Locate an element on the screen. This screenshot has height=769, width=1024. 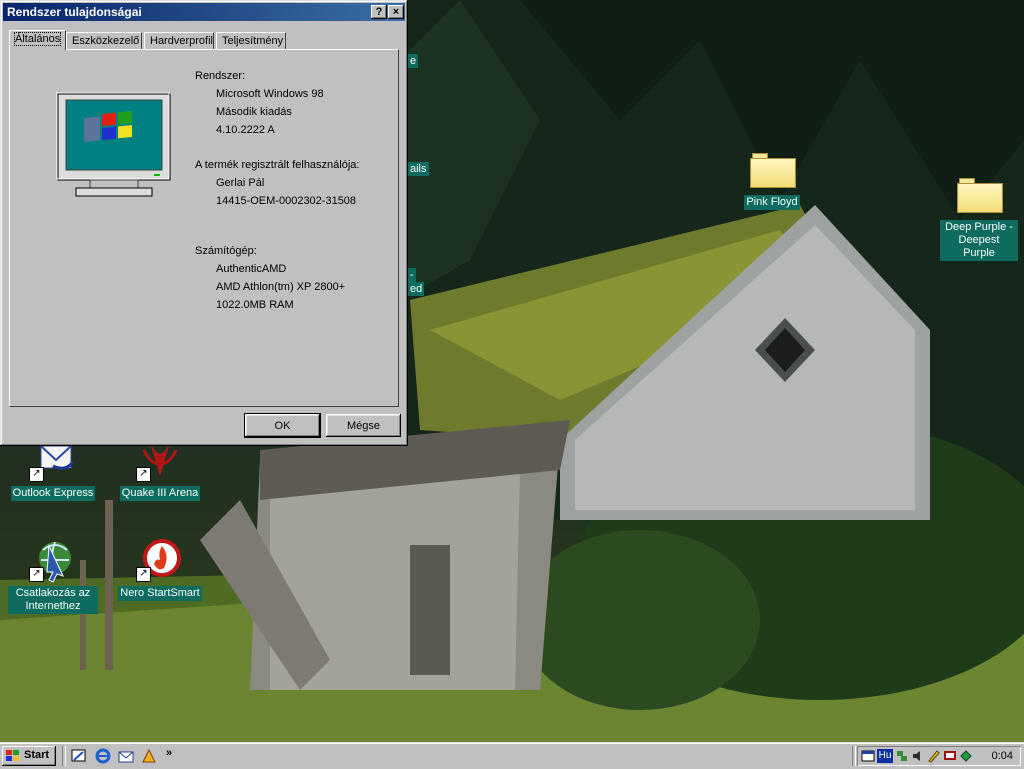
ok-button: OK is located at coordinates (282, 425).